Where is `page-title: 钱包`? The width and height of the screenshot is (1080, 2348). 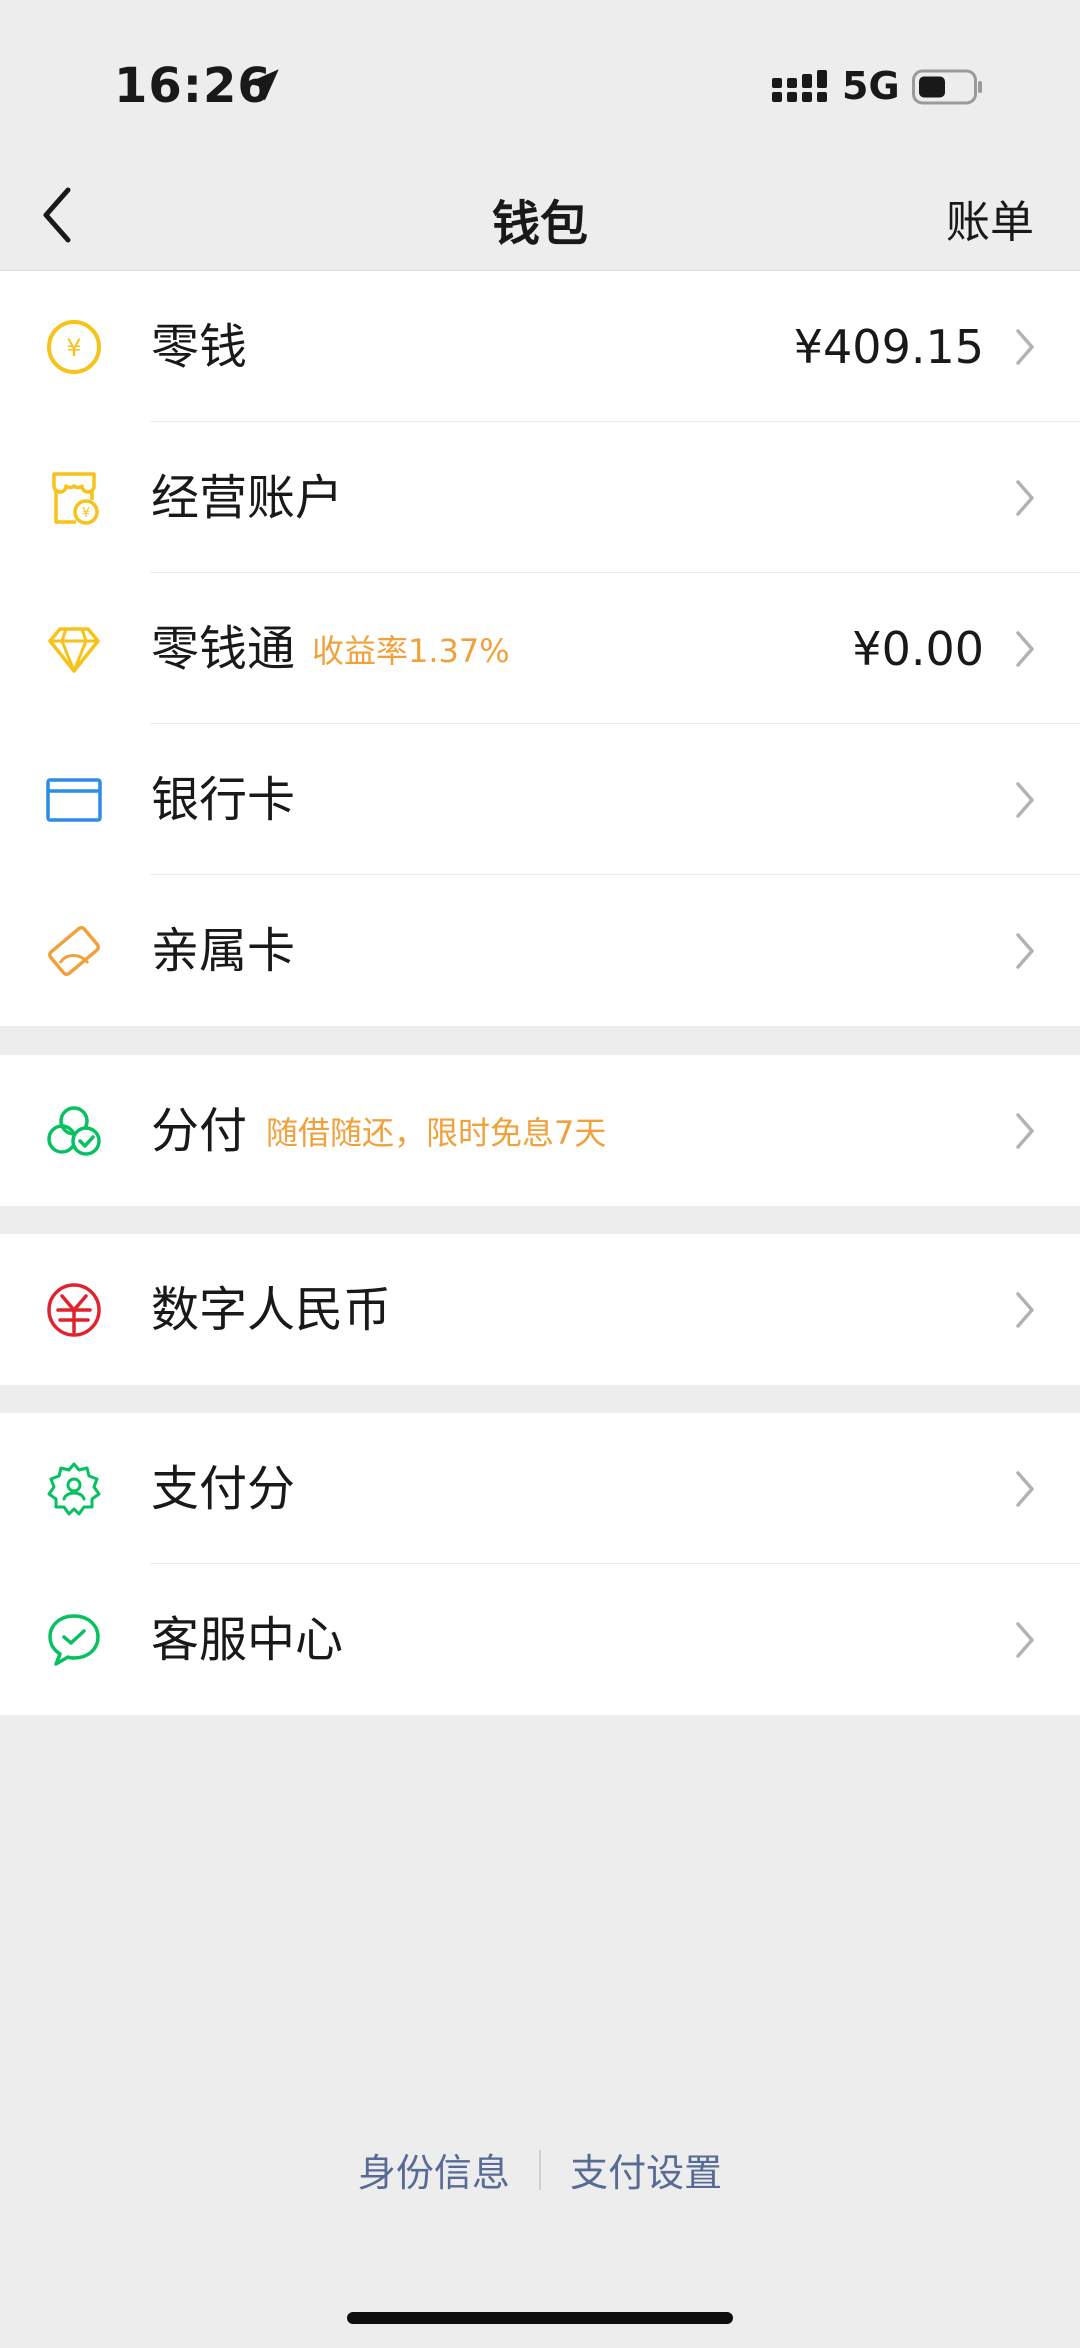 page-title: 钱包 is located at coordinates (539, 224).